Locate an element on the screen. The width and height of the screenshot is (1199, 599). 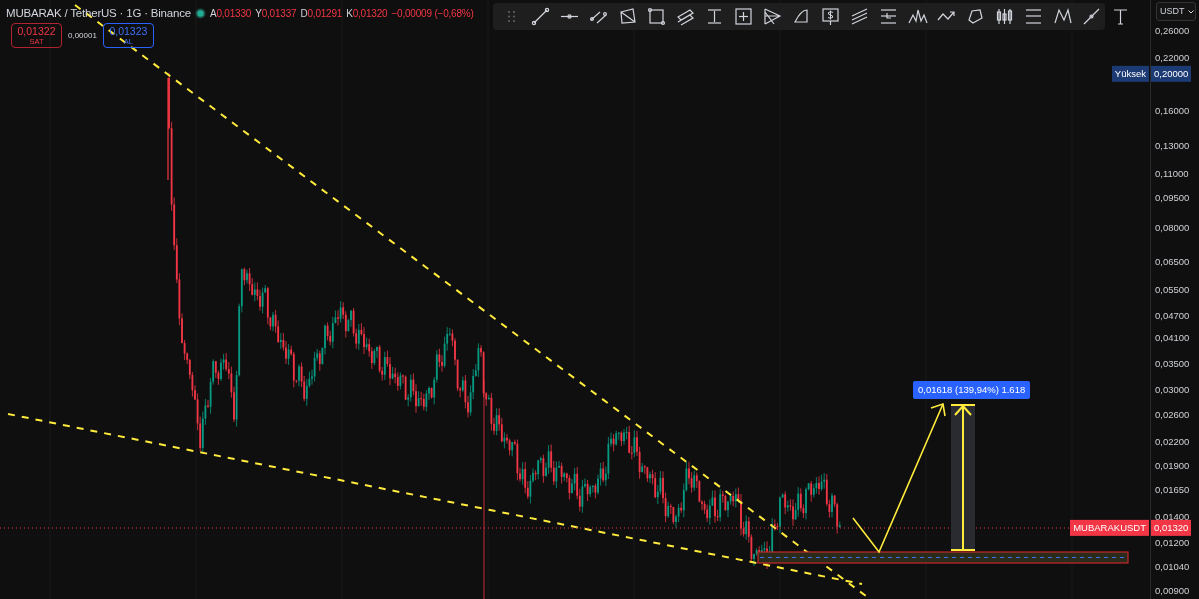
symbol-tag: MUBARAKUSDT is located at coordinates (1109, 528).